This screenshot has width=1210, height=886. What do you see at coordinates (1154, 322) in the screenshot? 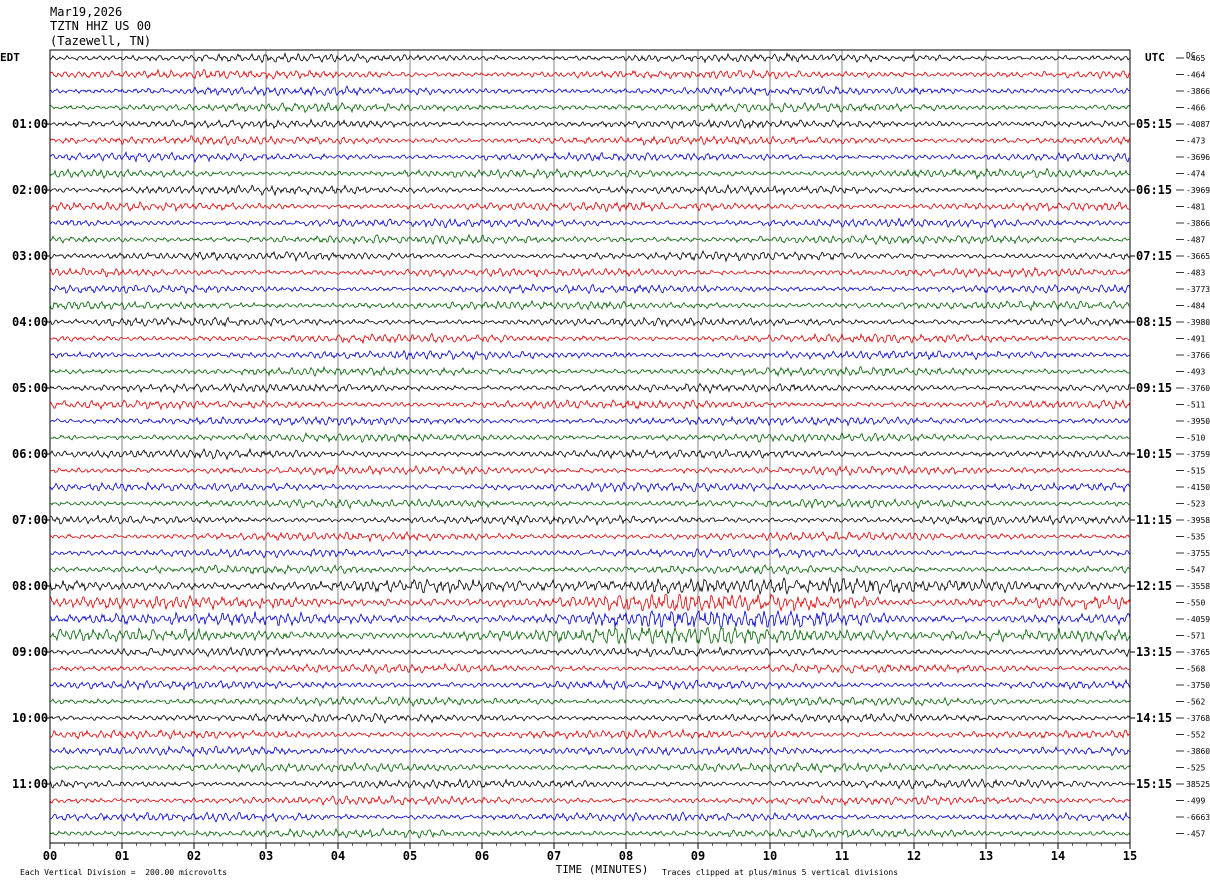
I see `right-hour-label: 08:15` at bounding box center [1154, 322].